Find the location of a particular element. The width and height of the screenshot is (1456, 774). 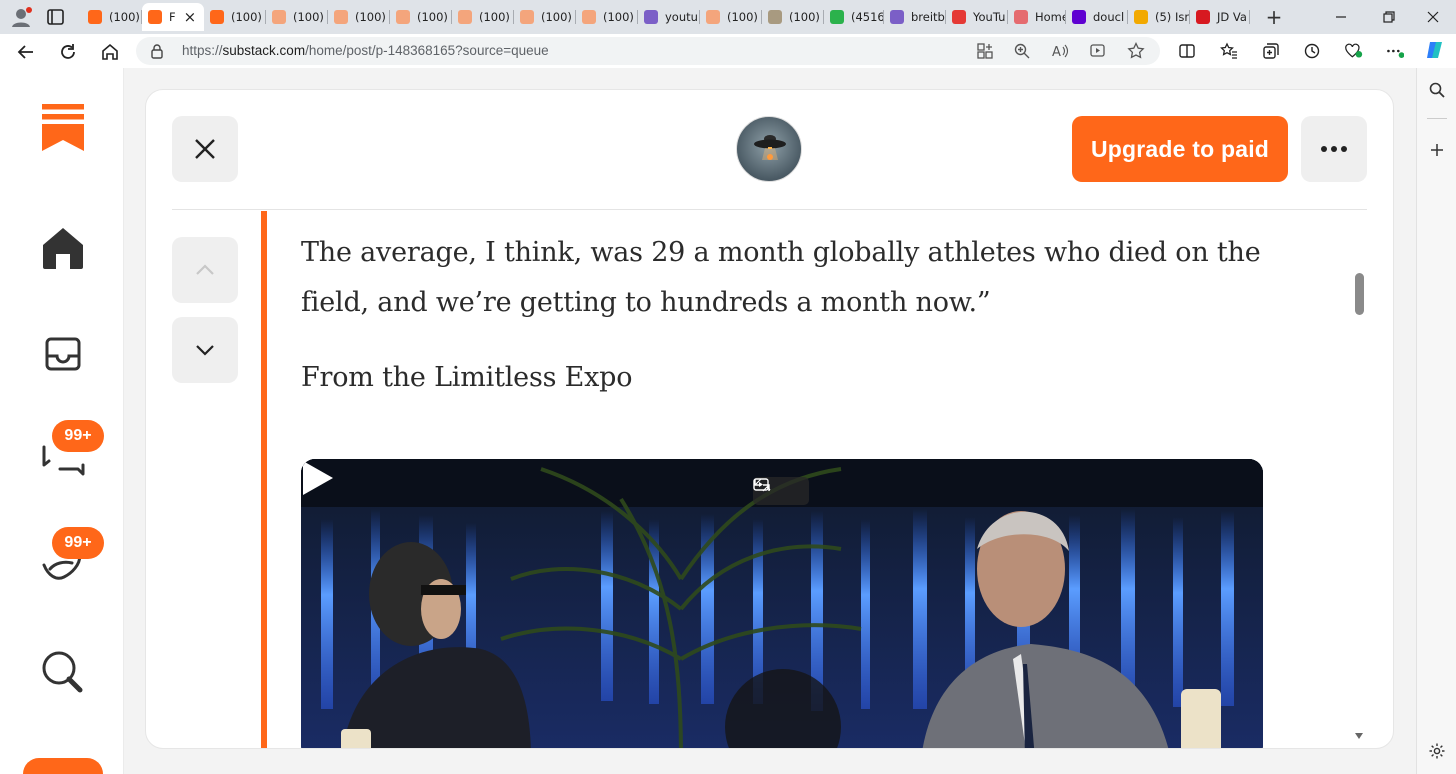

browser-tab: youtu is located at coordinates (669, 17).